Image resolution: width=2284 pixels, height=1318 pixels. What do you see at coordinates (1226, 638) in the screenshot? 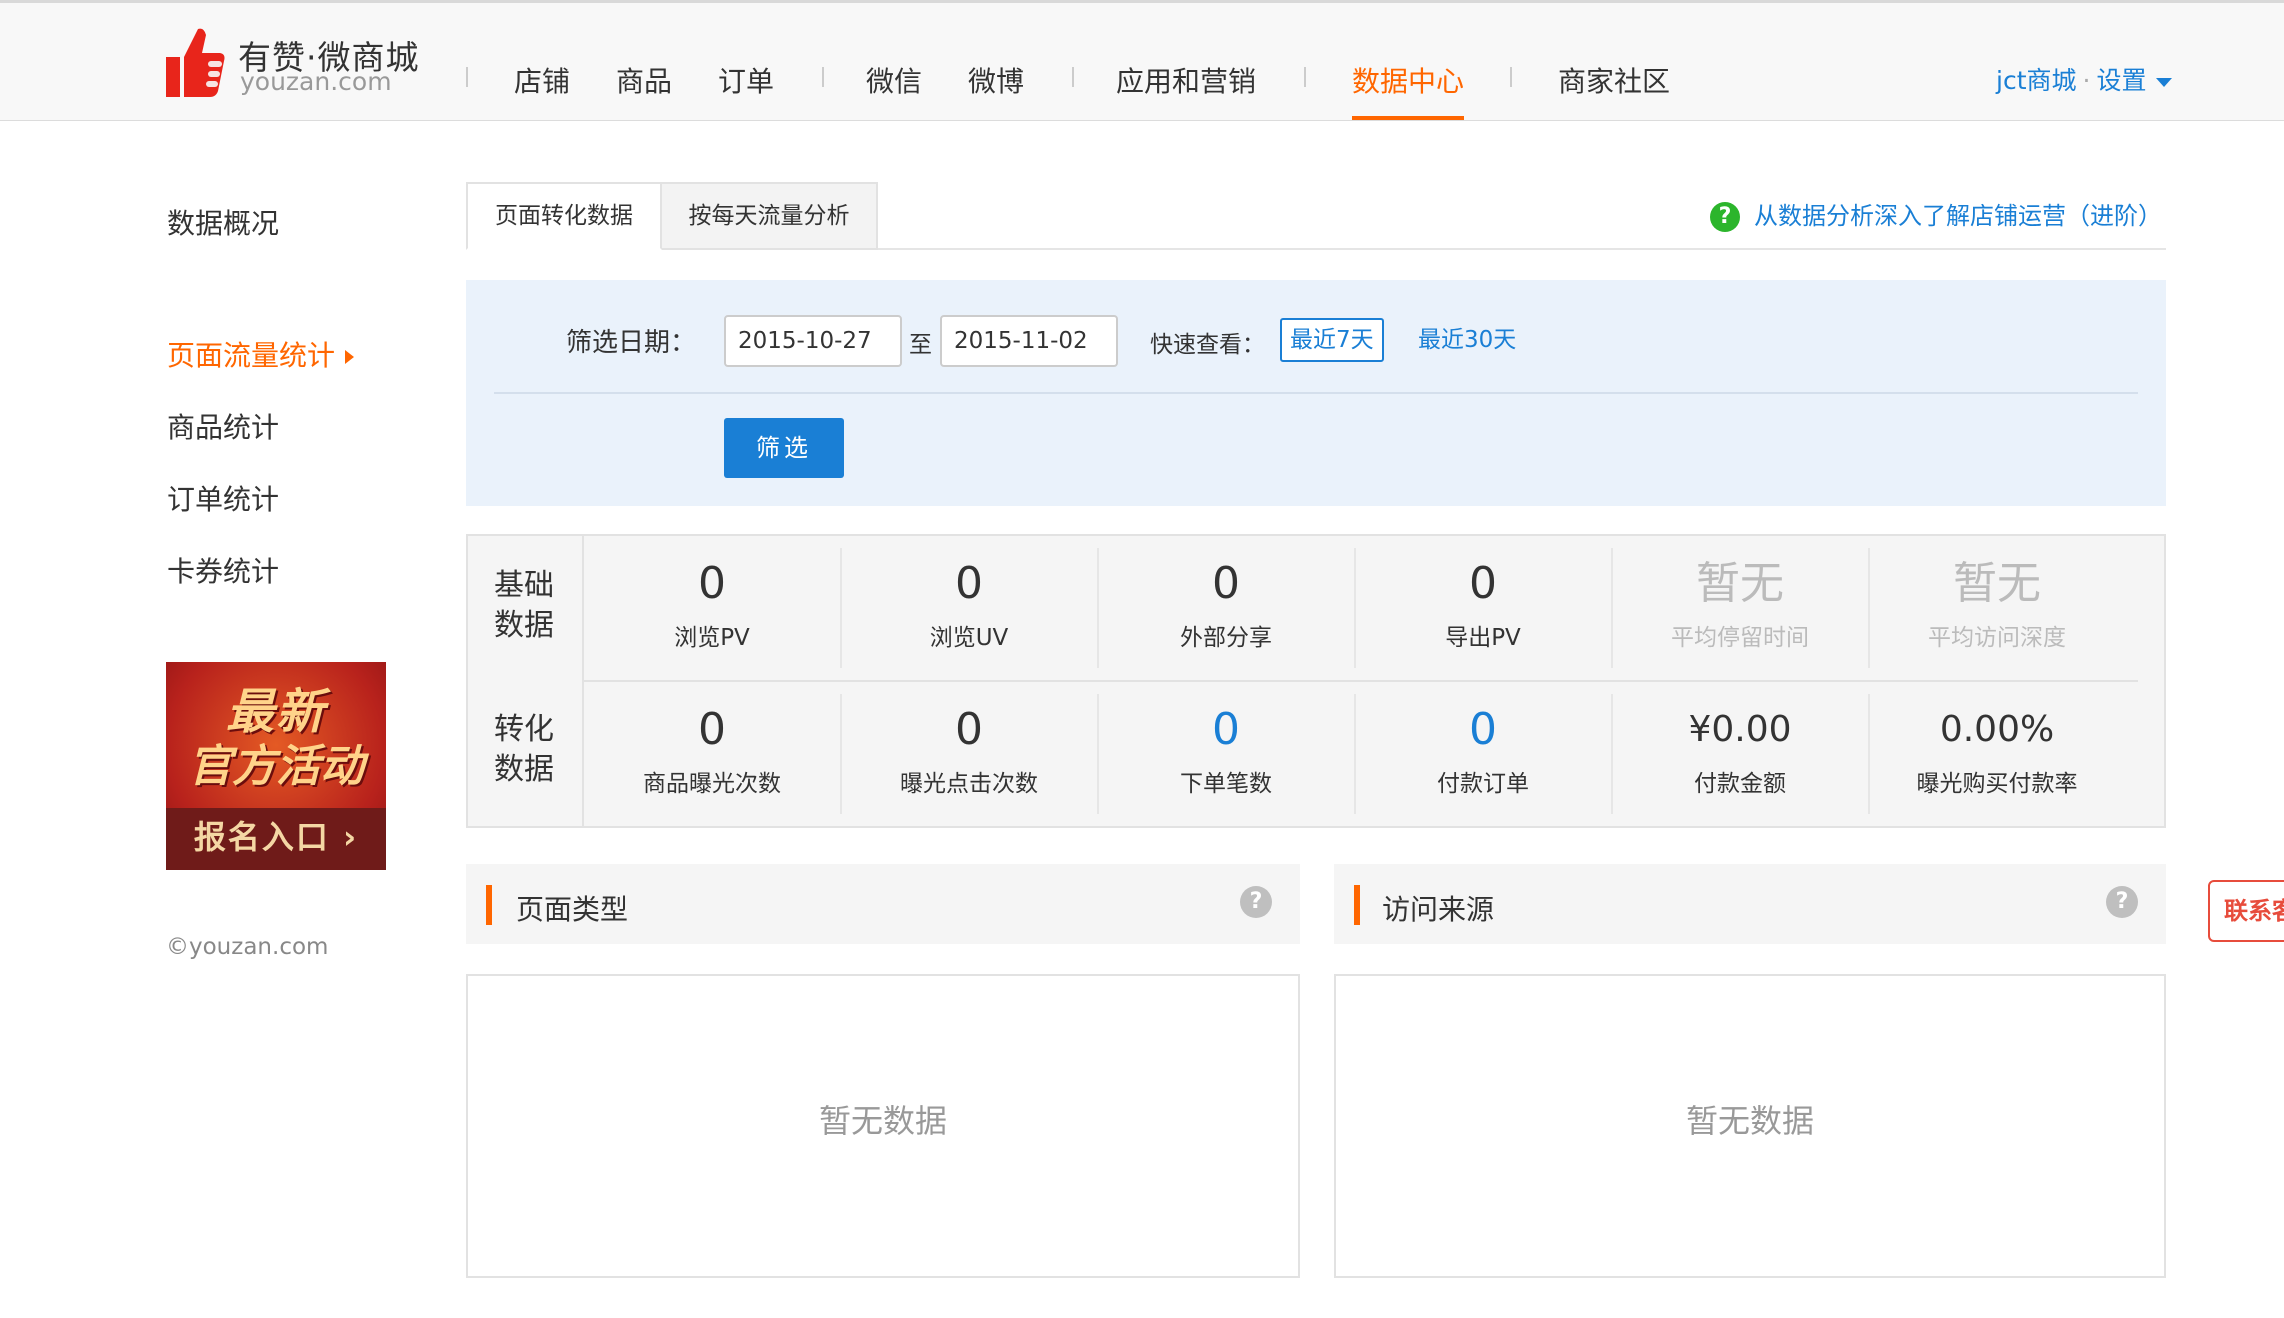
I see `stat-label: 外部分享` at bounding box center [1226, 638].